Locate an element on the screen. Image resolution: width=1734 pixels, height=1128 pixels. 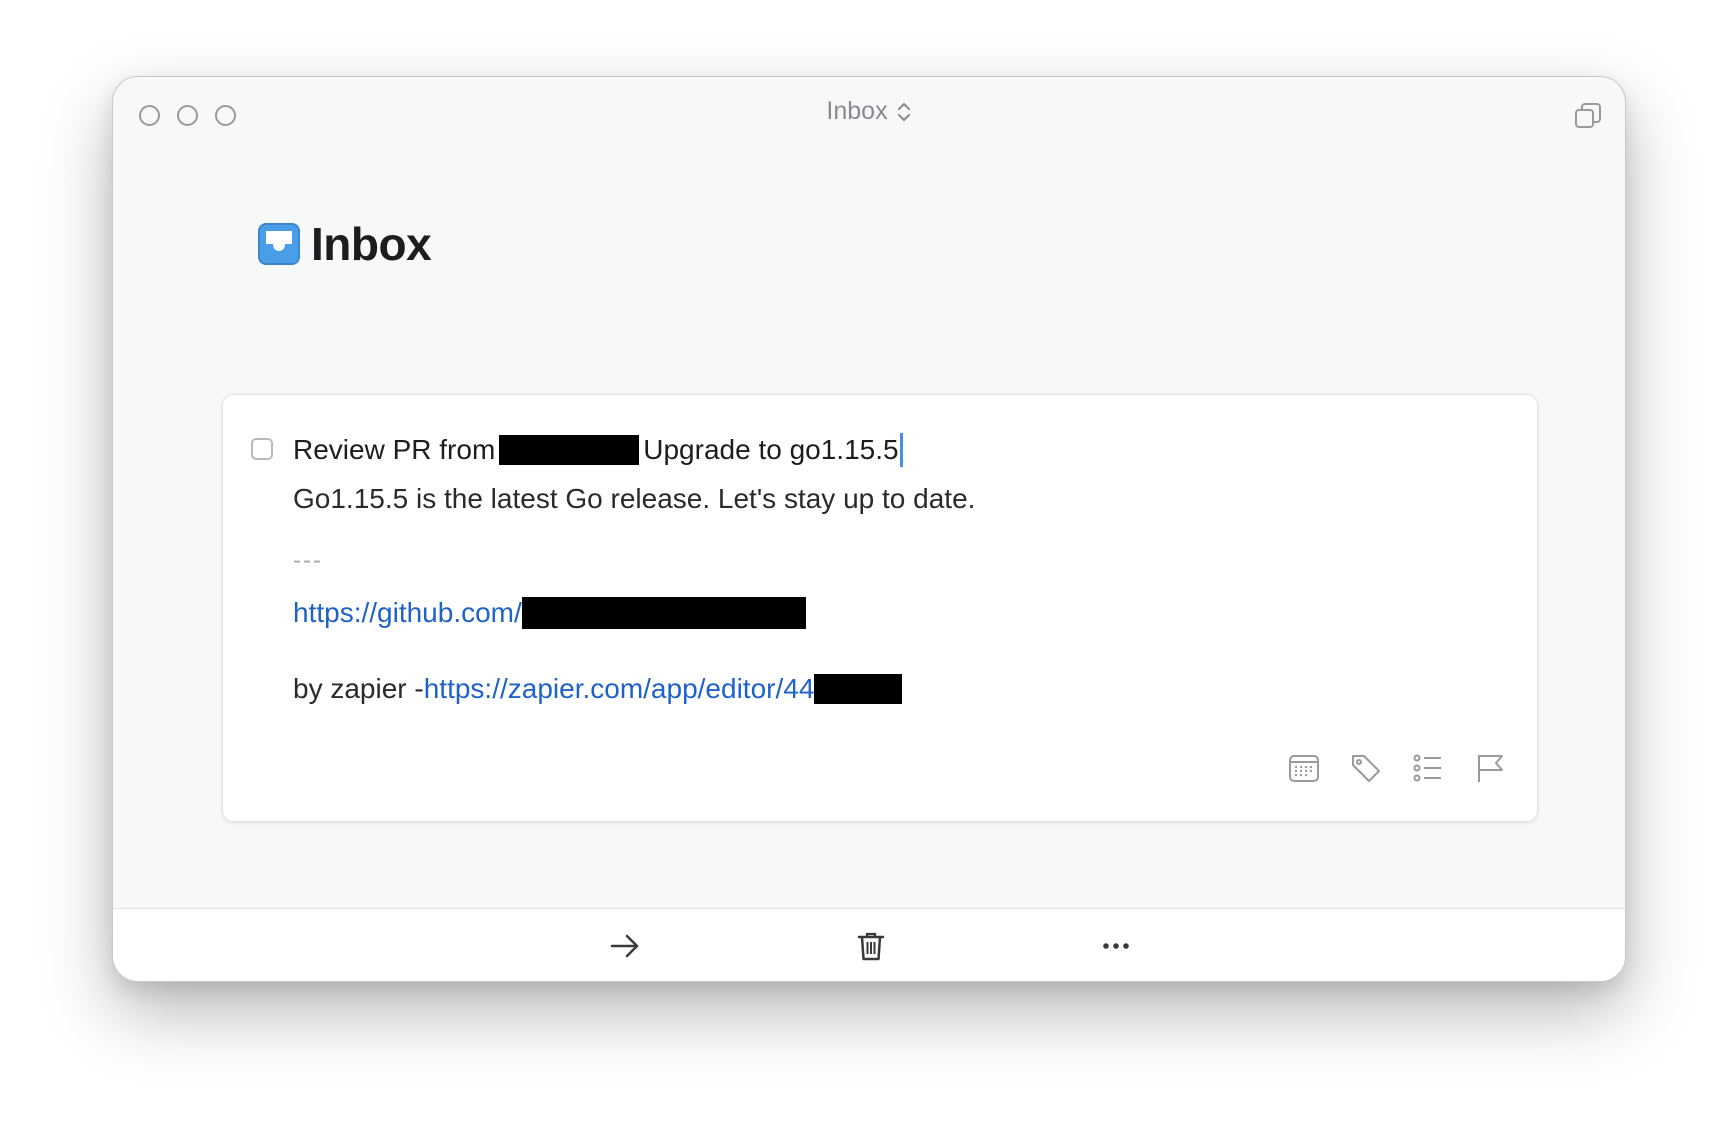
duplicate-window-icon is located at coordinates (1588, 116).